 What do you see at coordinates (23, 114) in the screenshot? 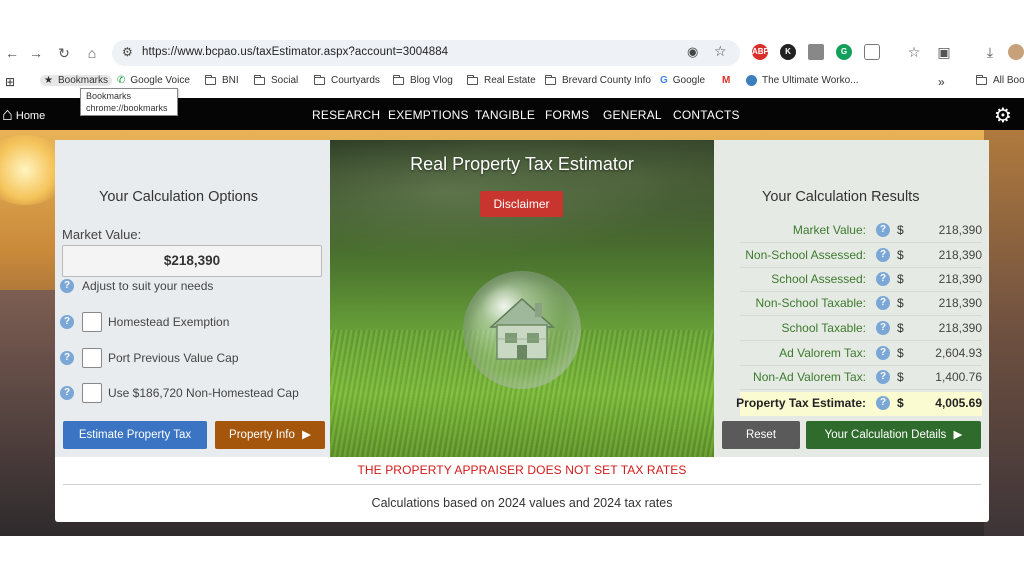
I see `home-link: ⌂ Home` at bounding box center [23, 114].